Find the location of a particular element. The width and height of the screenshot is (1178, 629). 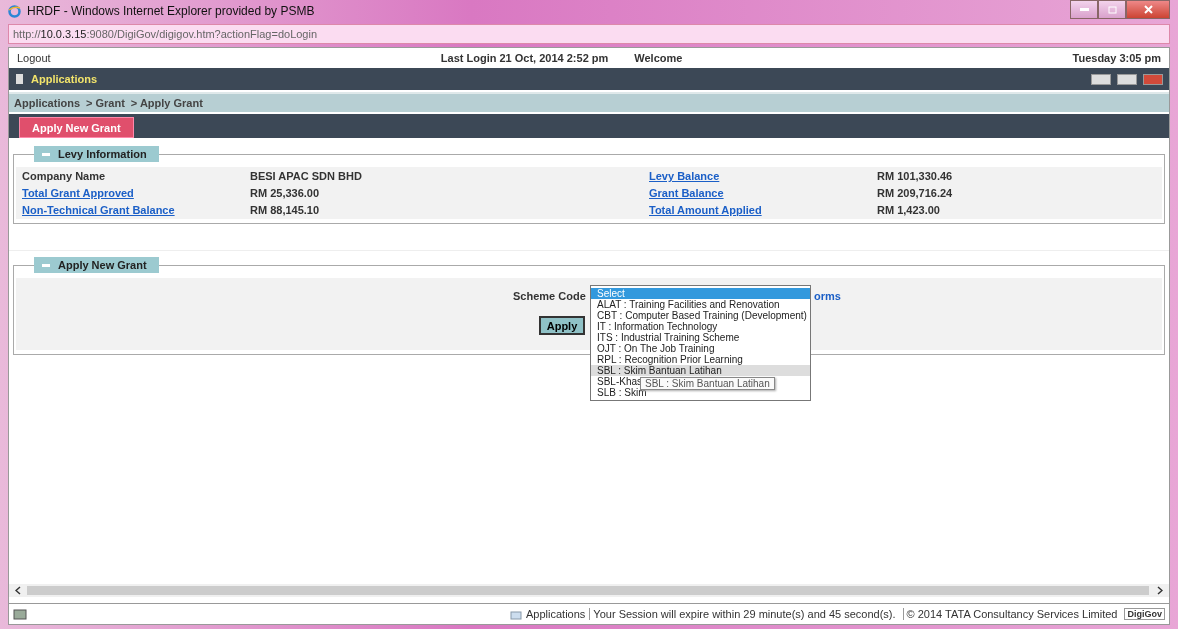

section-header: Apply New Grant is located at coordinates (96, 265).